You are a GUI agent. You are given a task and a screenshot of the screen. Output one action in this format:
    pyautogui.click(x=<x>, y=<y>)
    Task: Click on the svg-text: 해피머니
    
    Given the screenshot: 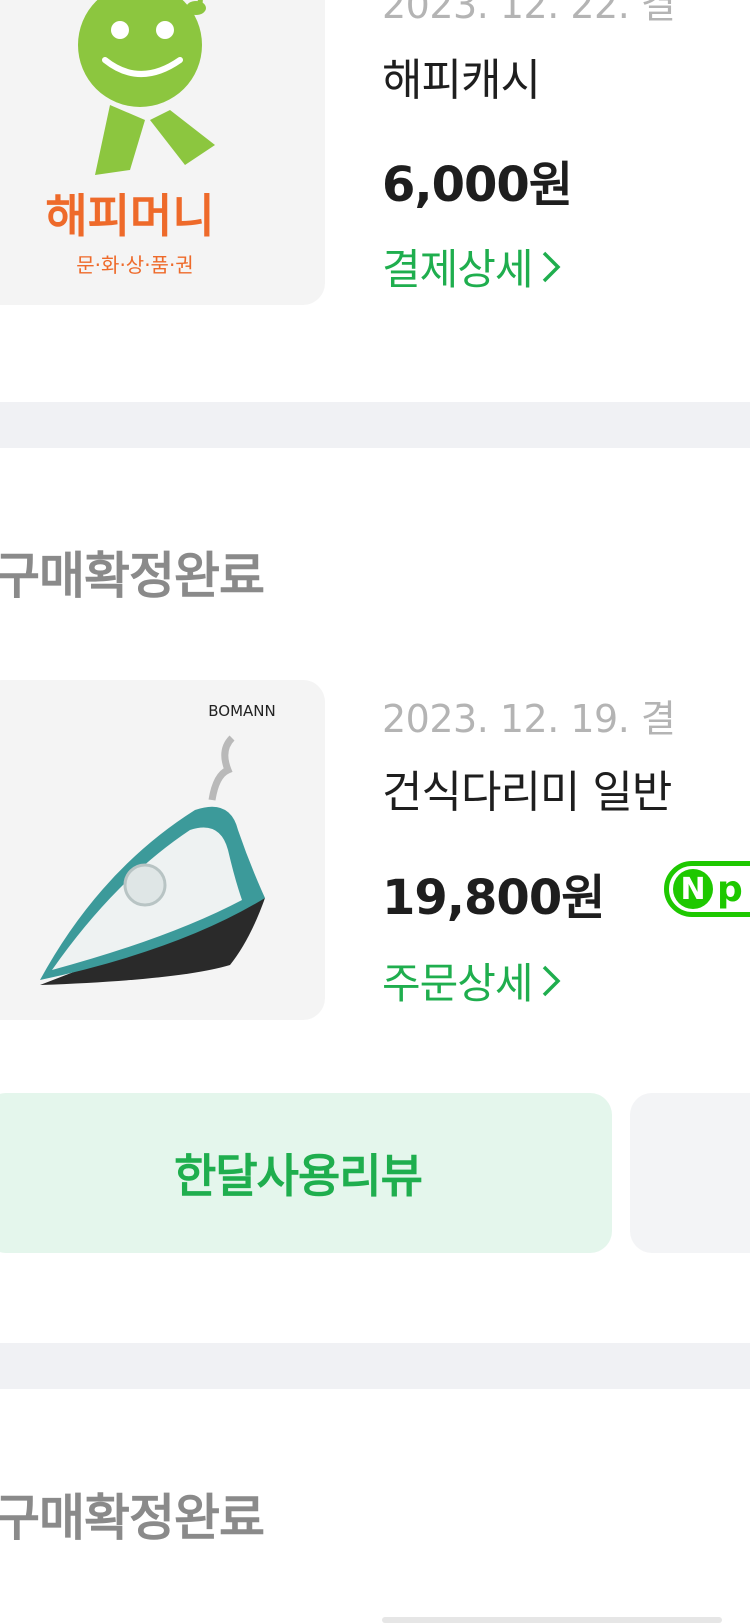 What is the action you would take?
    pyautogui.click(x=129, y=216)
    